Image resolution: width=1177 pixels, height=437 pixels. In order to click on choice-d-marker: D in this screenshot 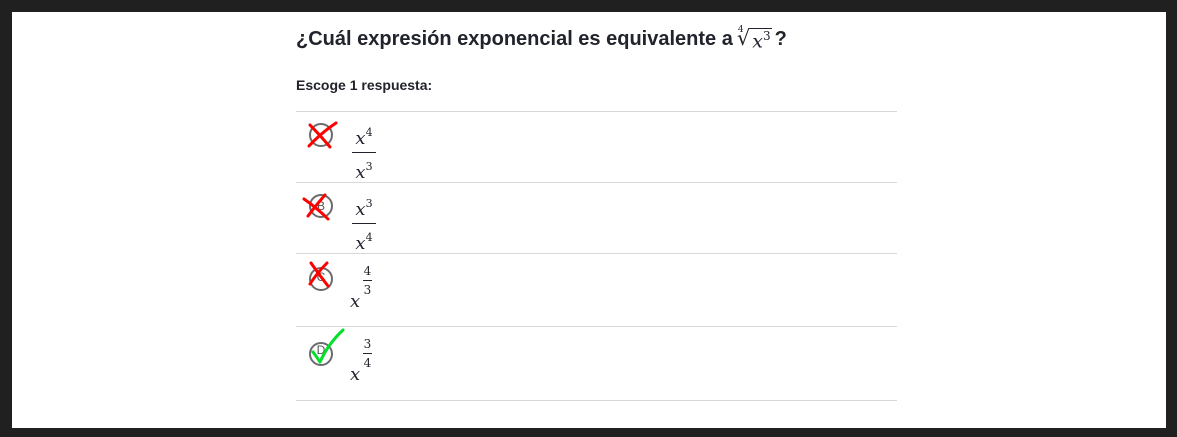, I will do `click(327, 347)`.